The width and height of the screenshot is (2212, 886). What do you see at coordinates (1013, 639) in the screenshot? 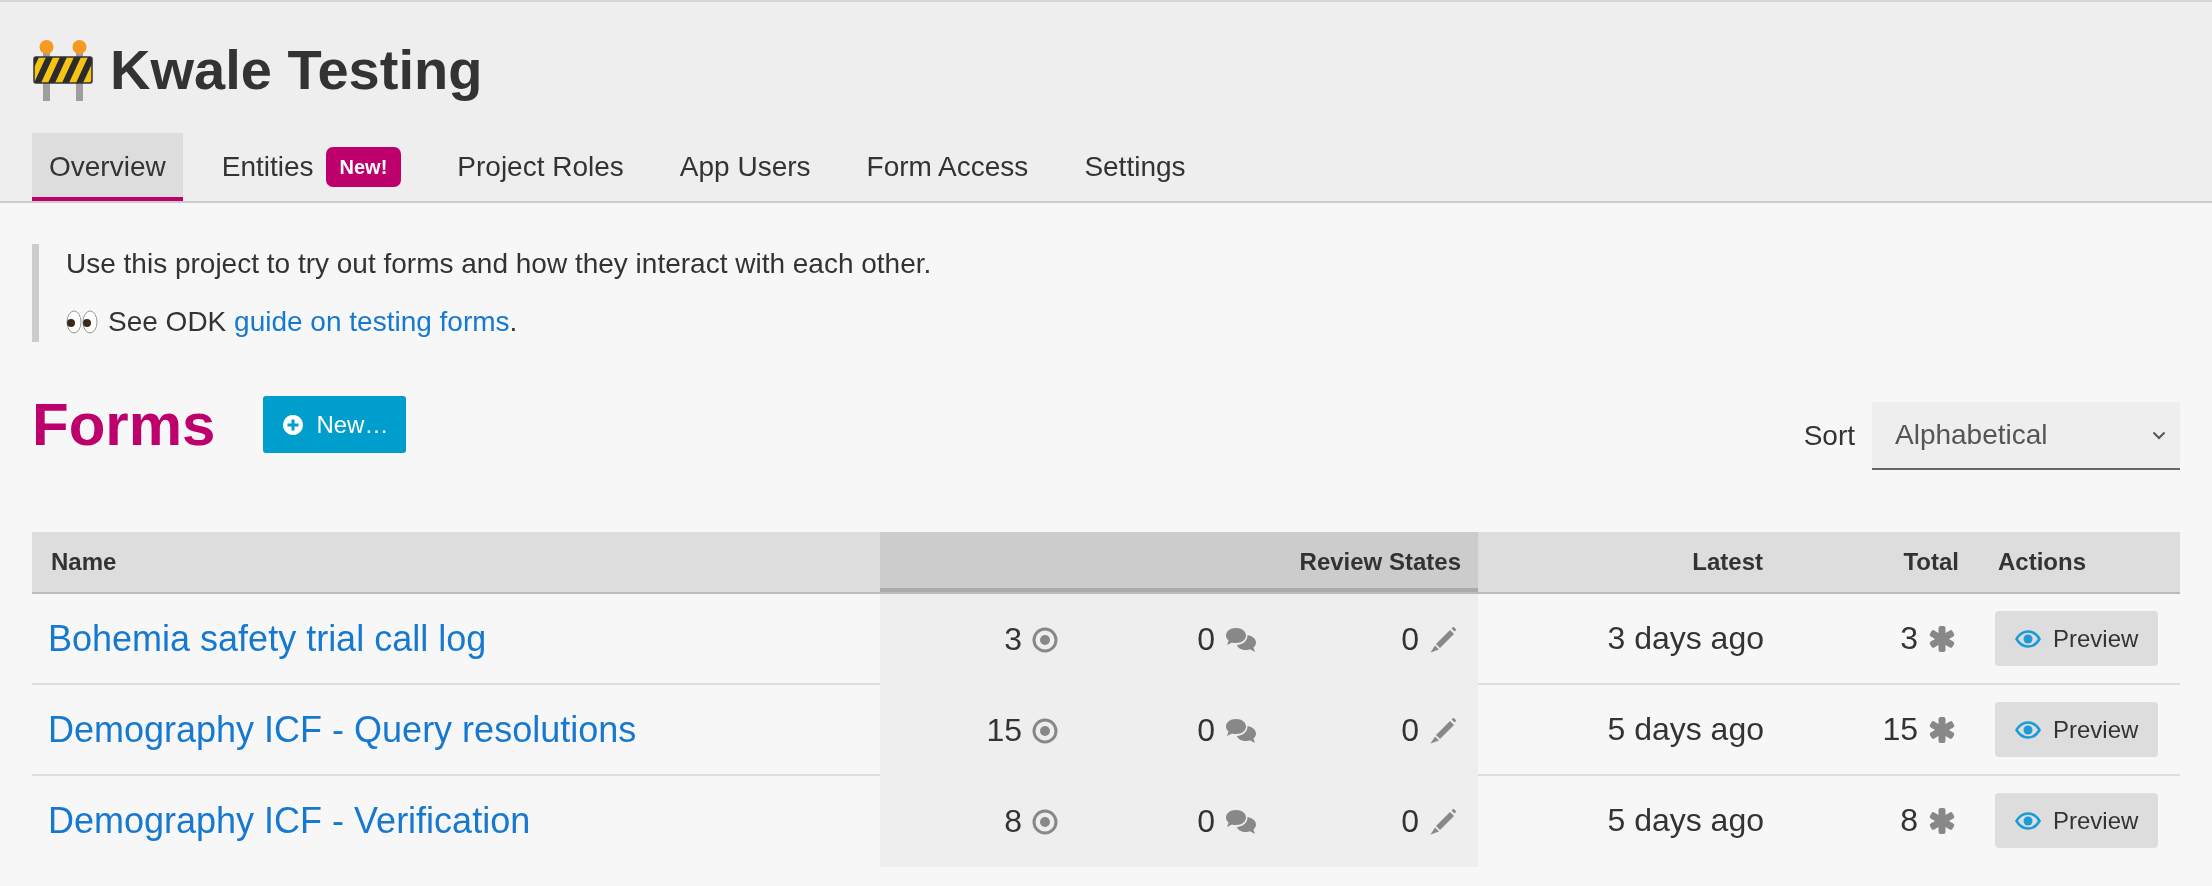
I see `review-count: 3` at bounding box center [1013, 639].